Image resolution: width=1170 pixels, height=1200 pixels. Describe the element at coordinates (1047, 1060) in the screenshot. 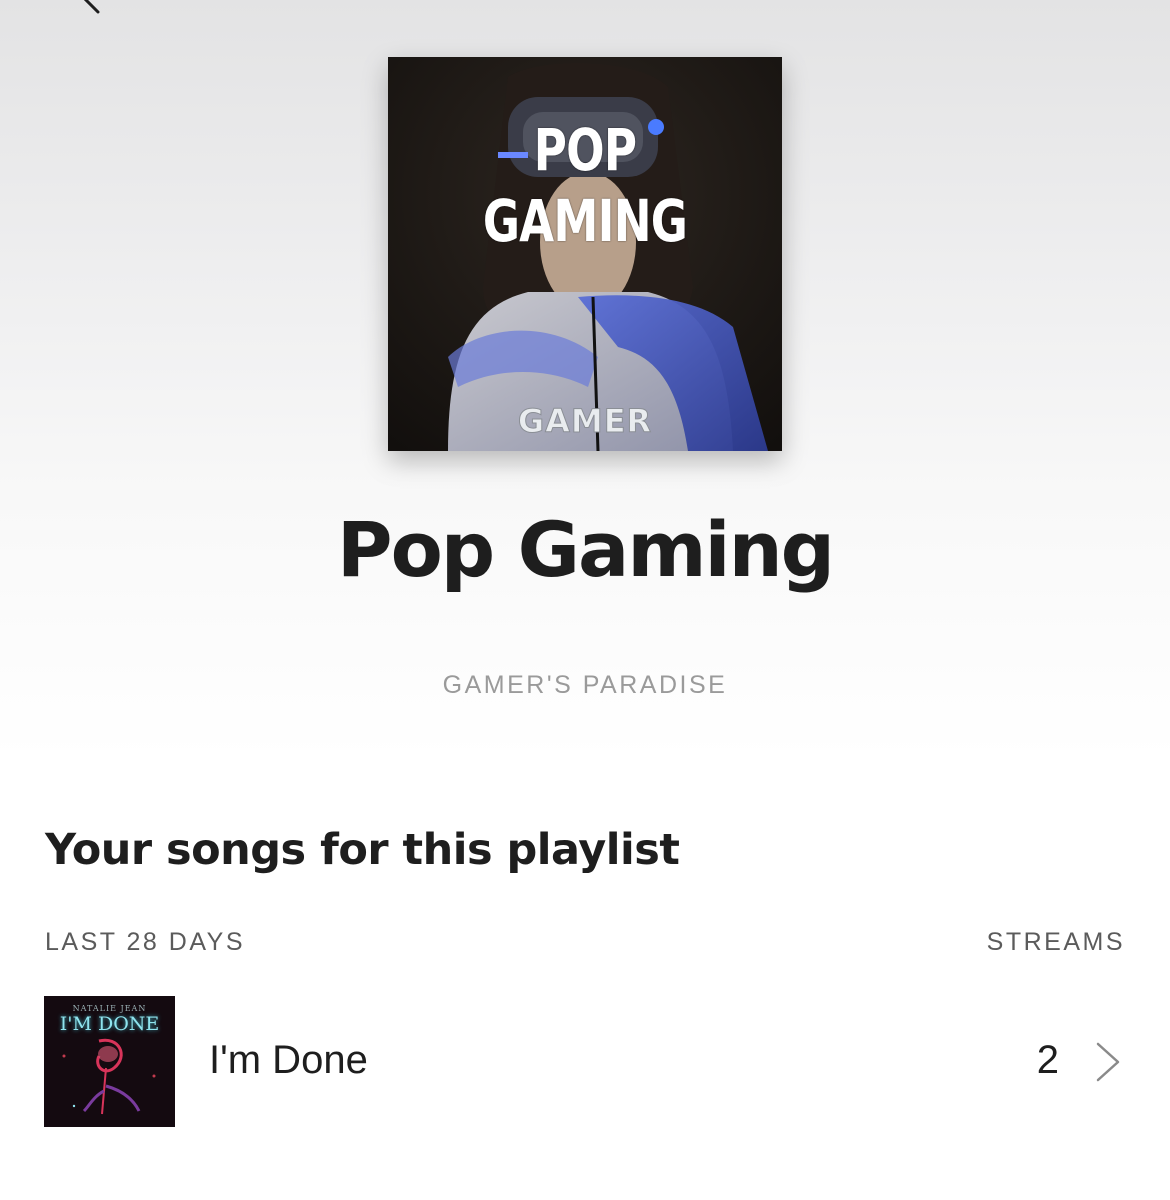

I see `song-streams: 2` at that location.